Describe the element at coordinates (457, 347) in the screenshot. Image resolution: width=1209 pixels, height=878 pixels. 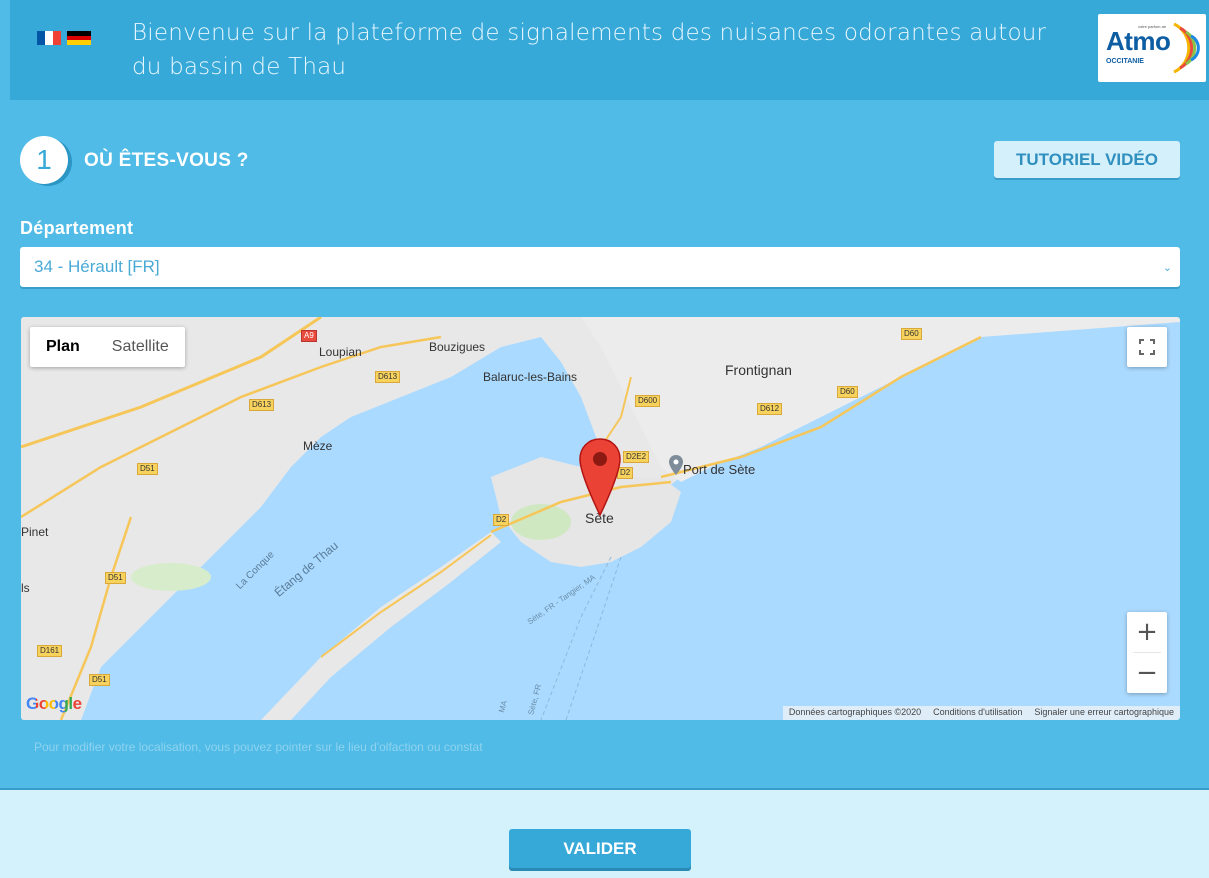
I see `map-place-bouzigues: Bouzigues` at that location.